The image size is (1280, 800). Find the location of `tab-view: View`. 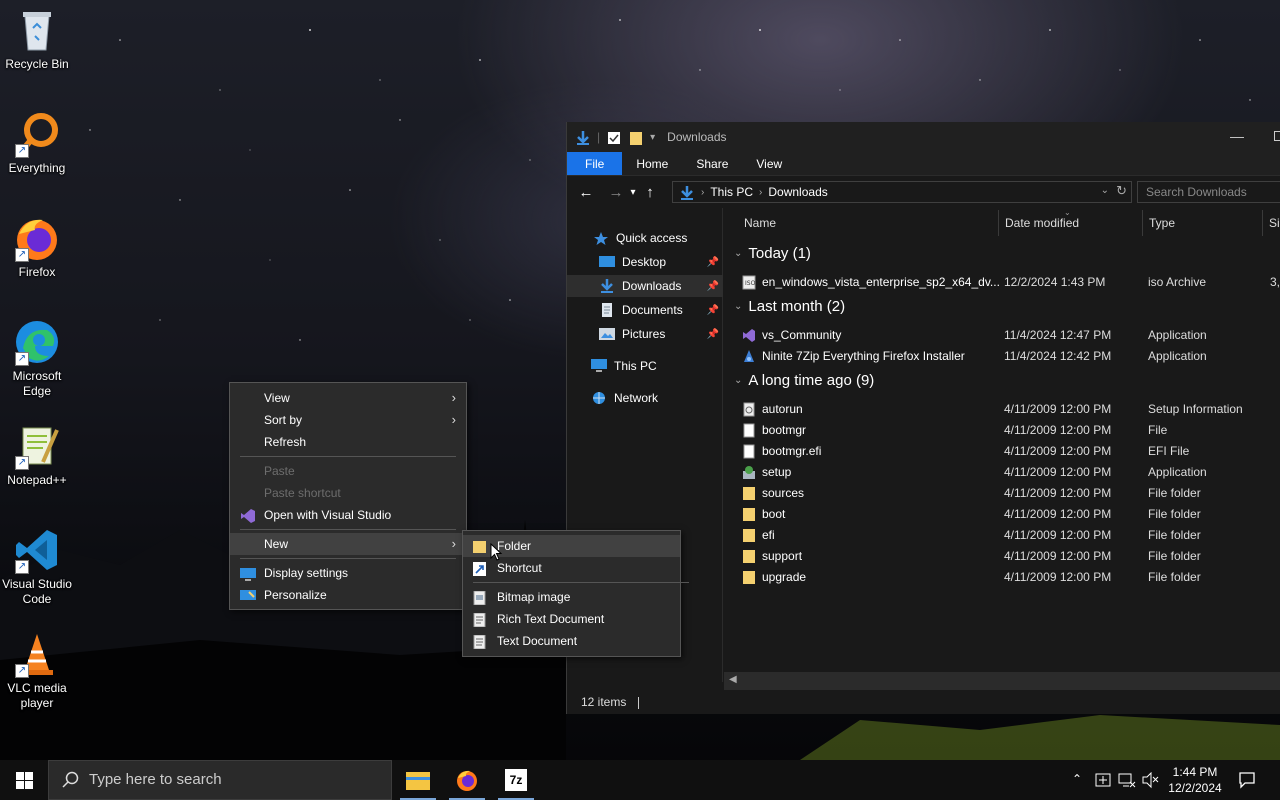

tab-view: View is located at coordinates (769, 163).